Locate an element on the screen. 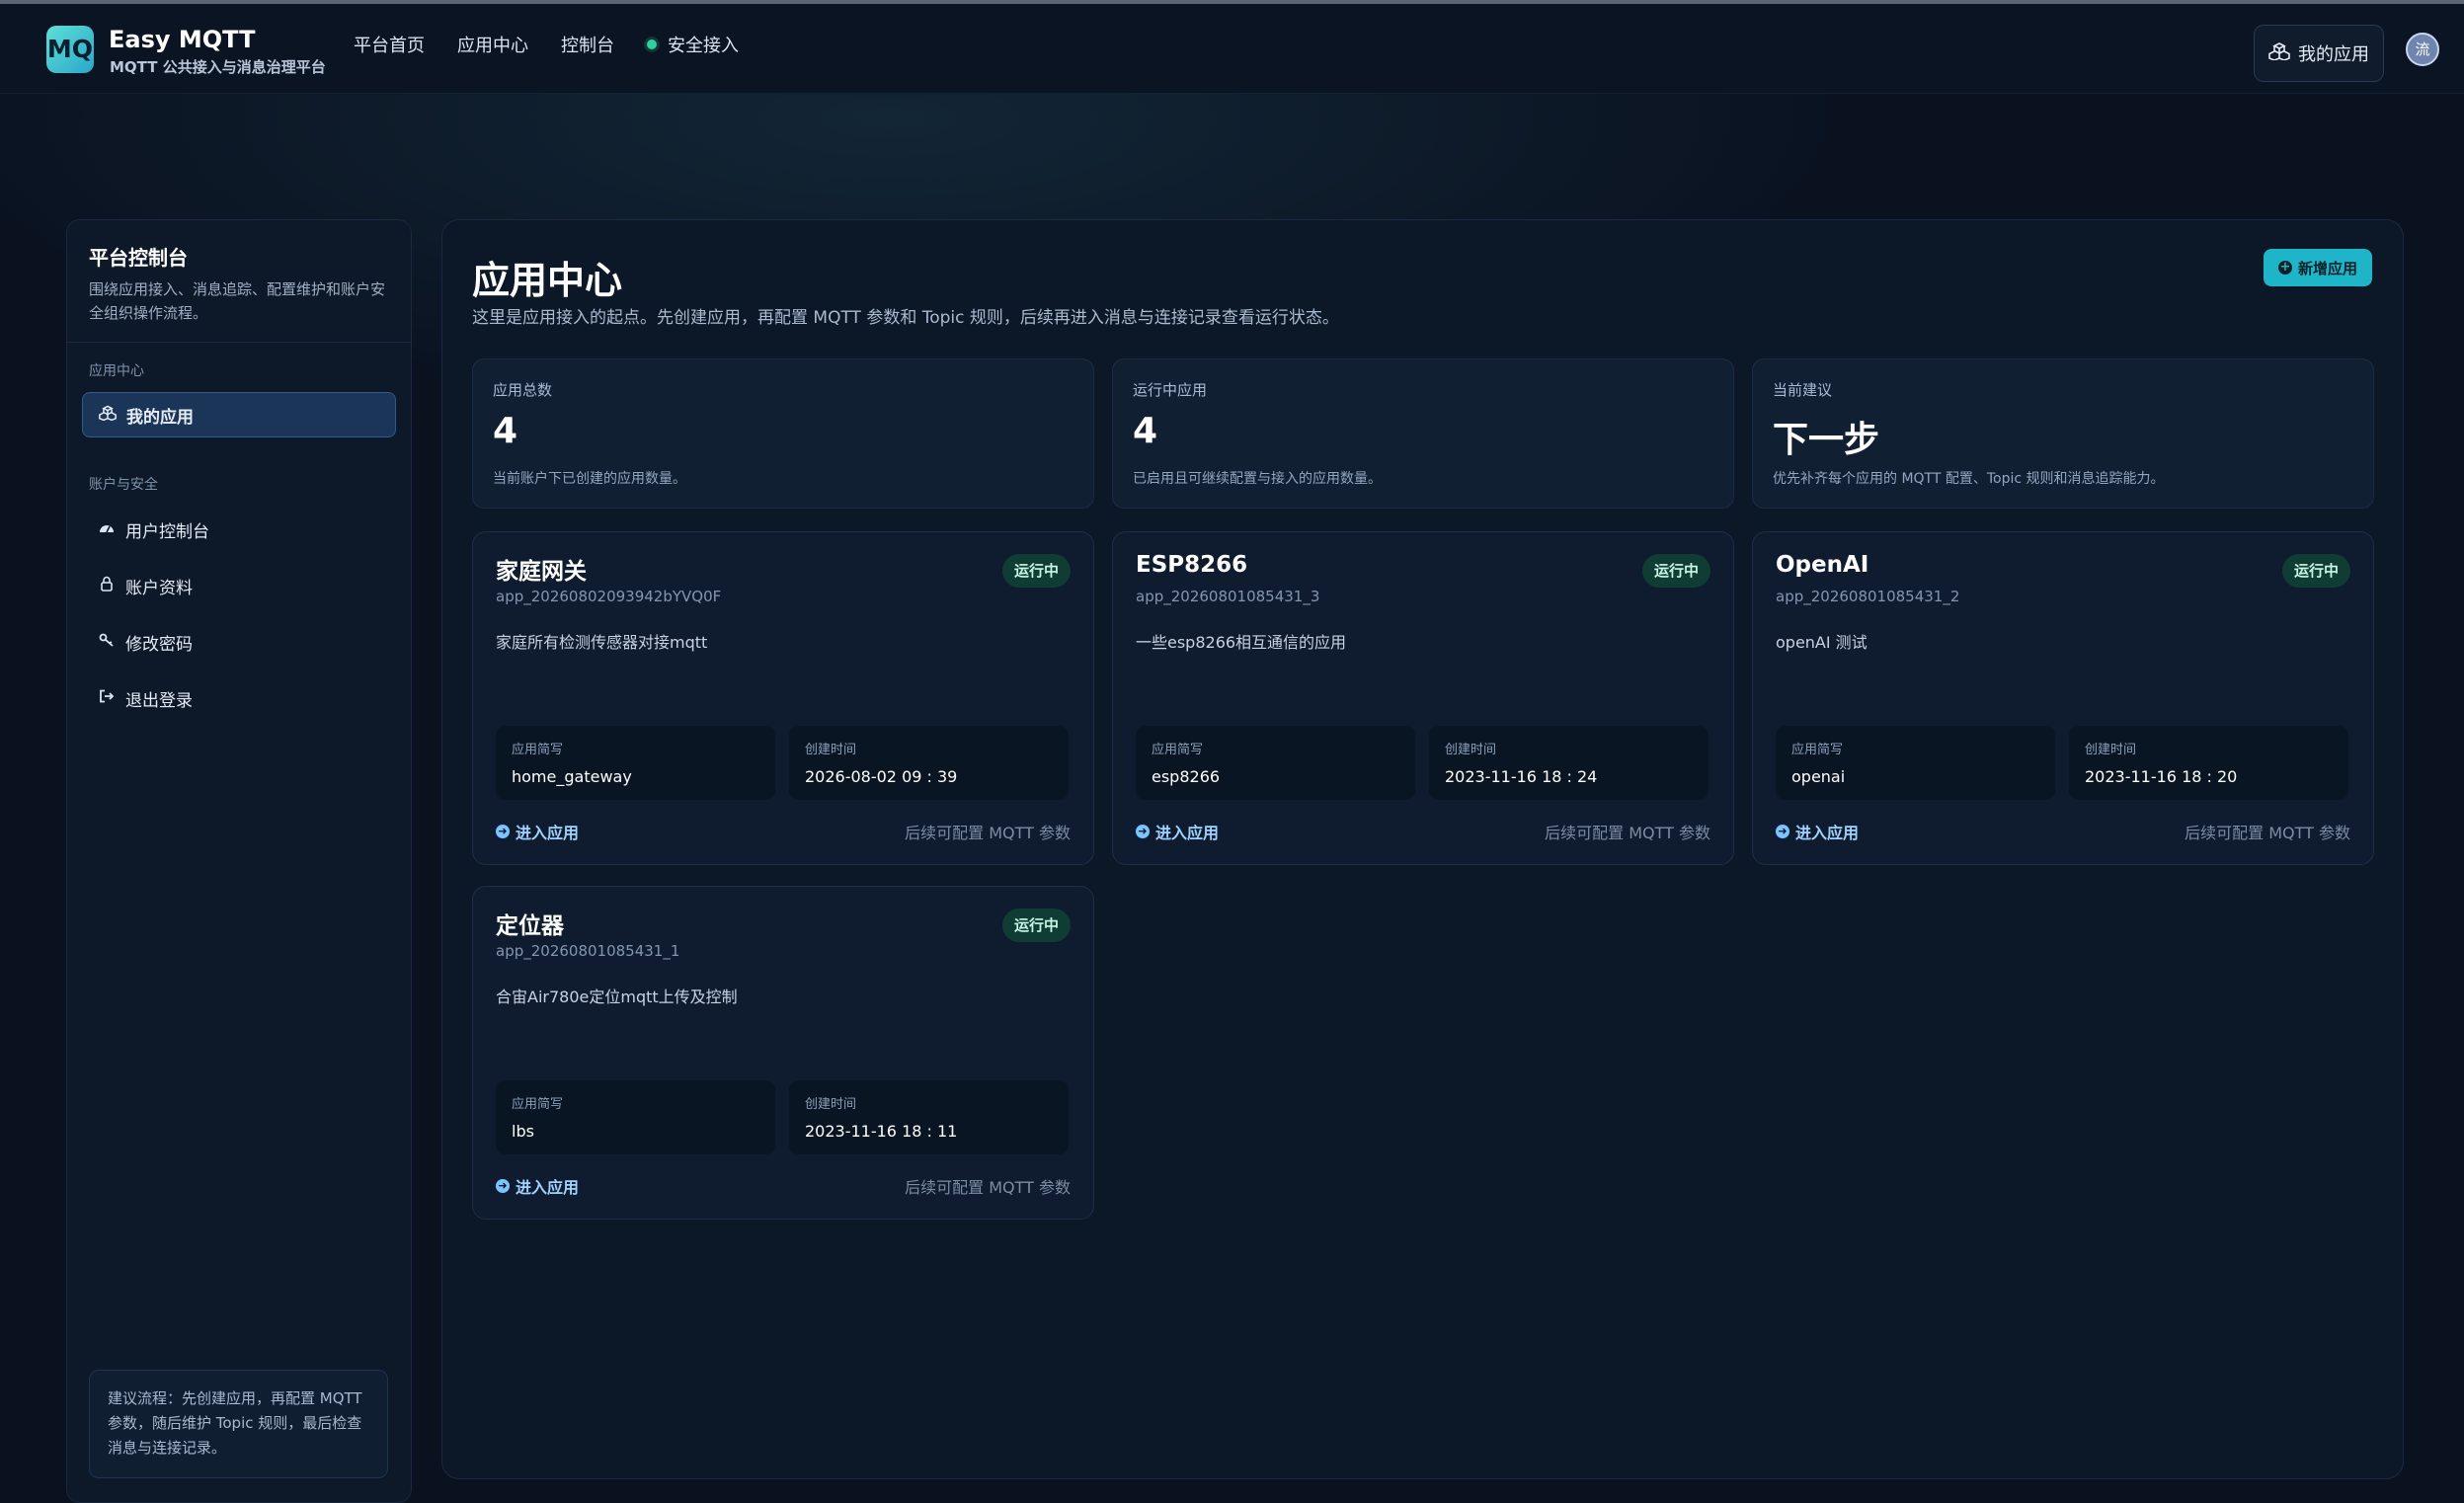 This screenshot has width=2464, height=1503. meta-short-name: 应用简写 openai is located at coordinates (1915, 763).